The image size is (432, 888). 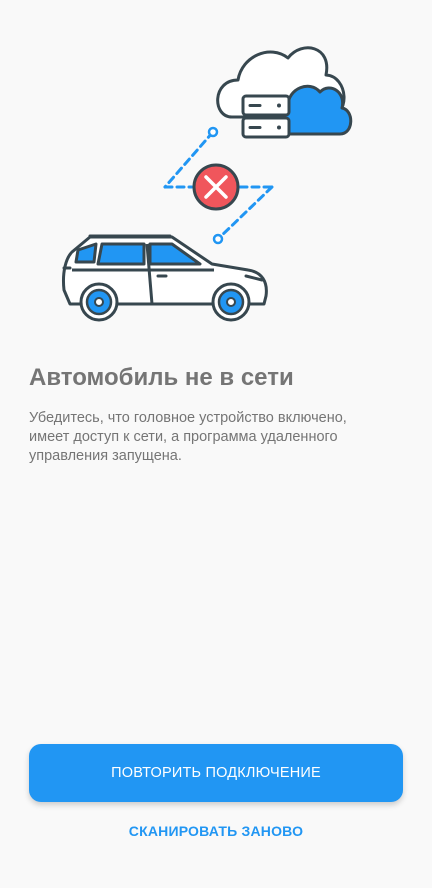 I want to click on disconnected-x-icon, so click(x=216, y=187).